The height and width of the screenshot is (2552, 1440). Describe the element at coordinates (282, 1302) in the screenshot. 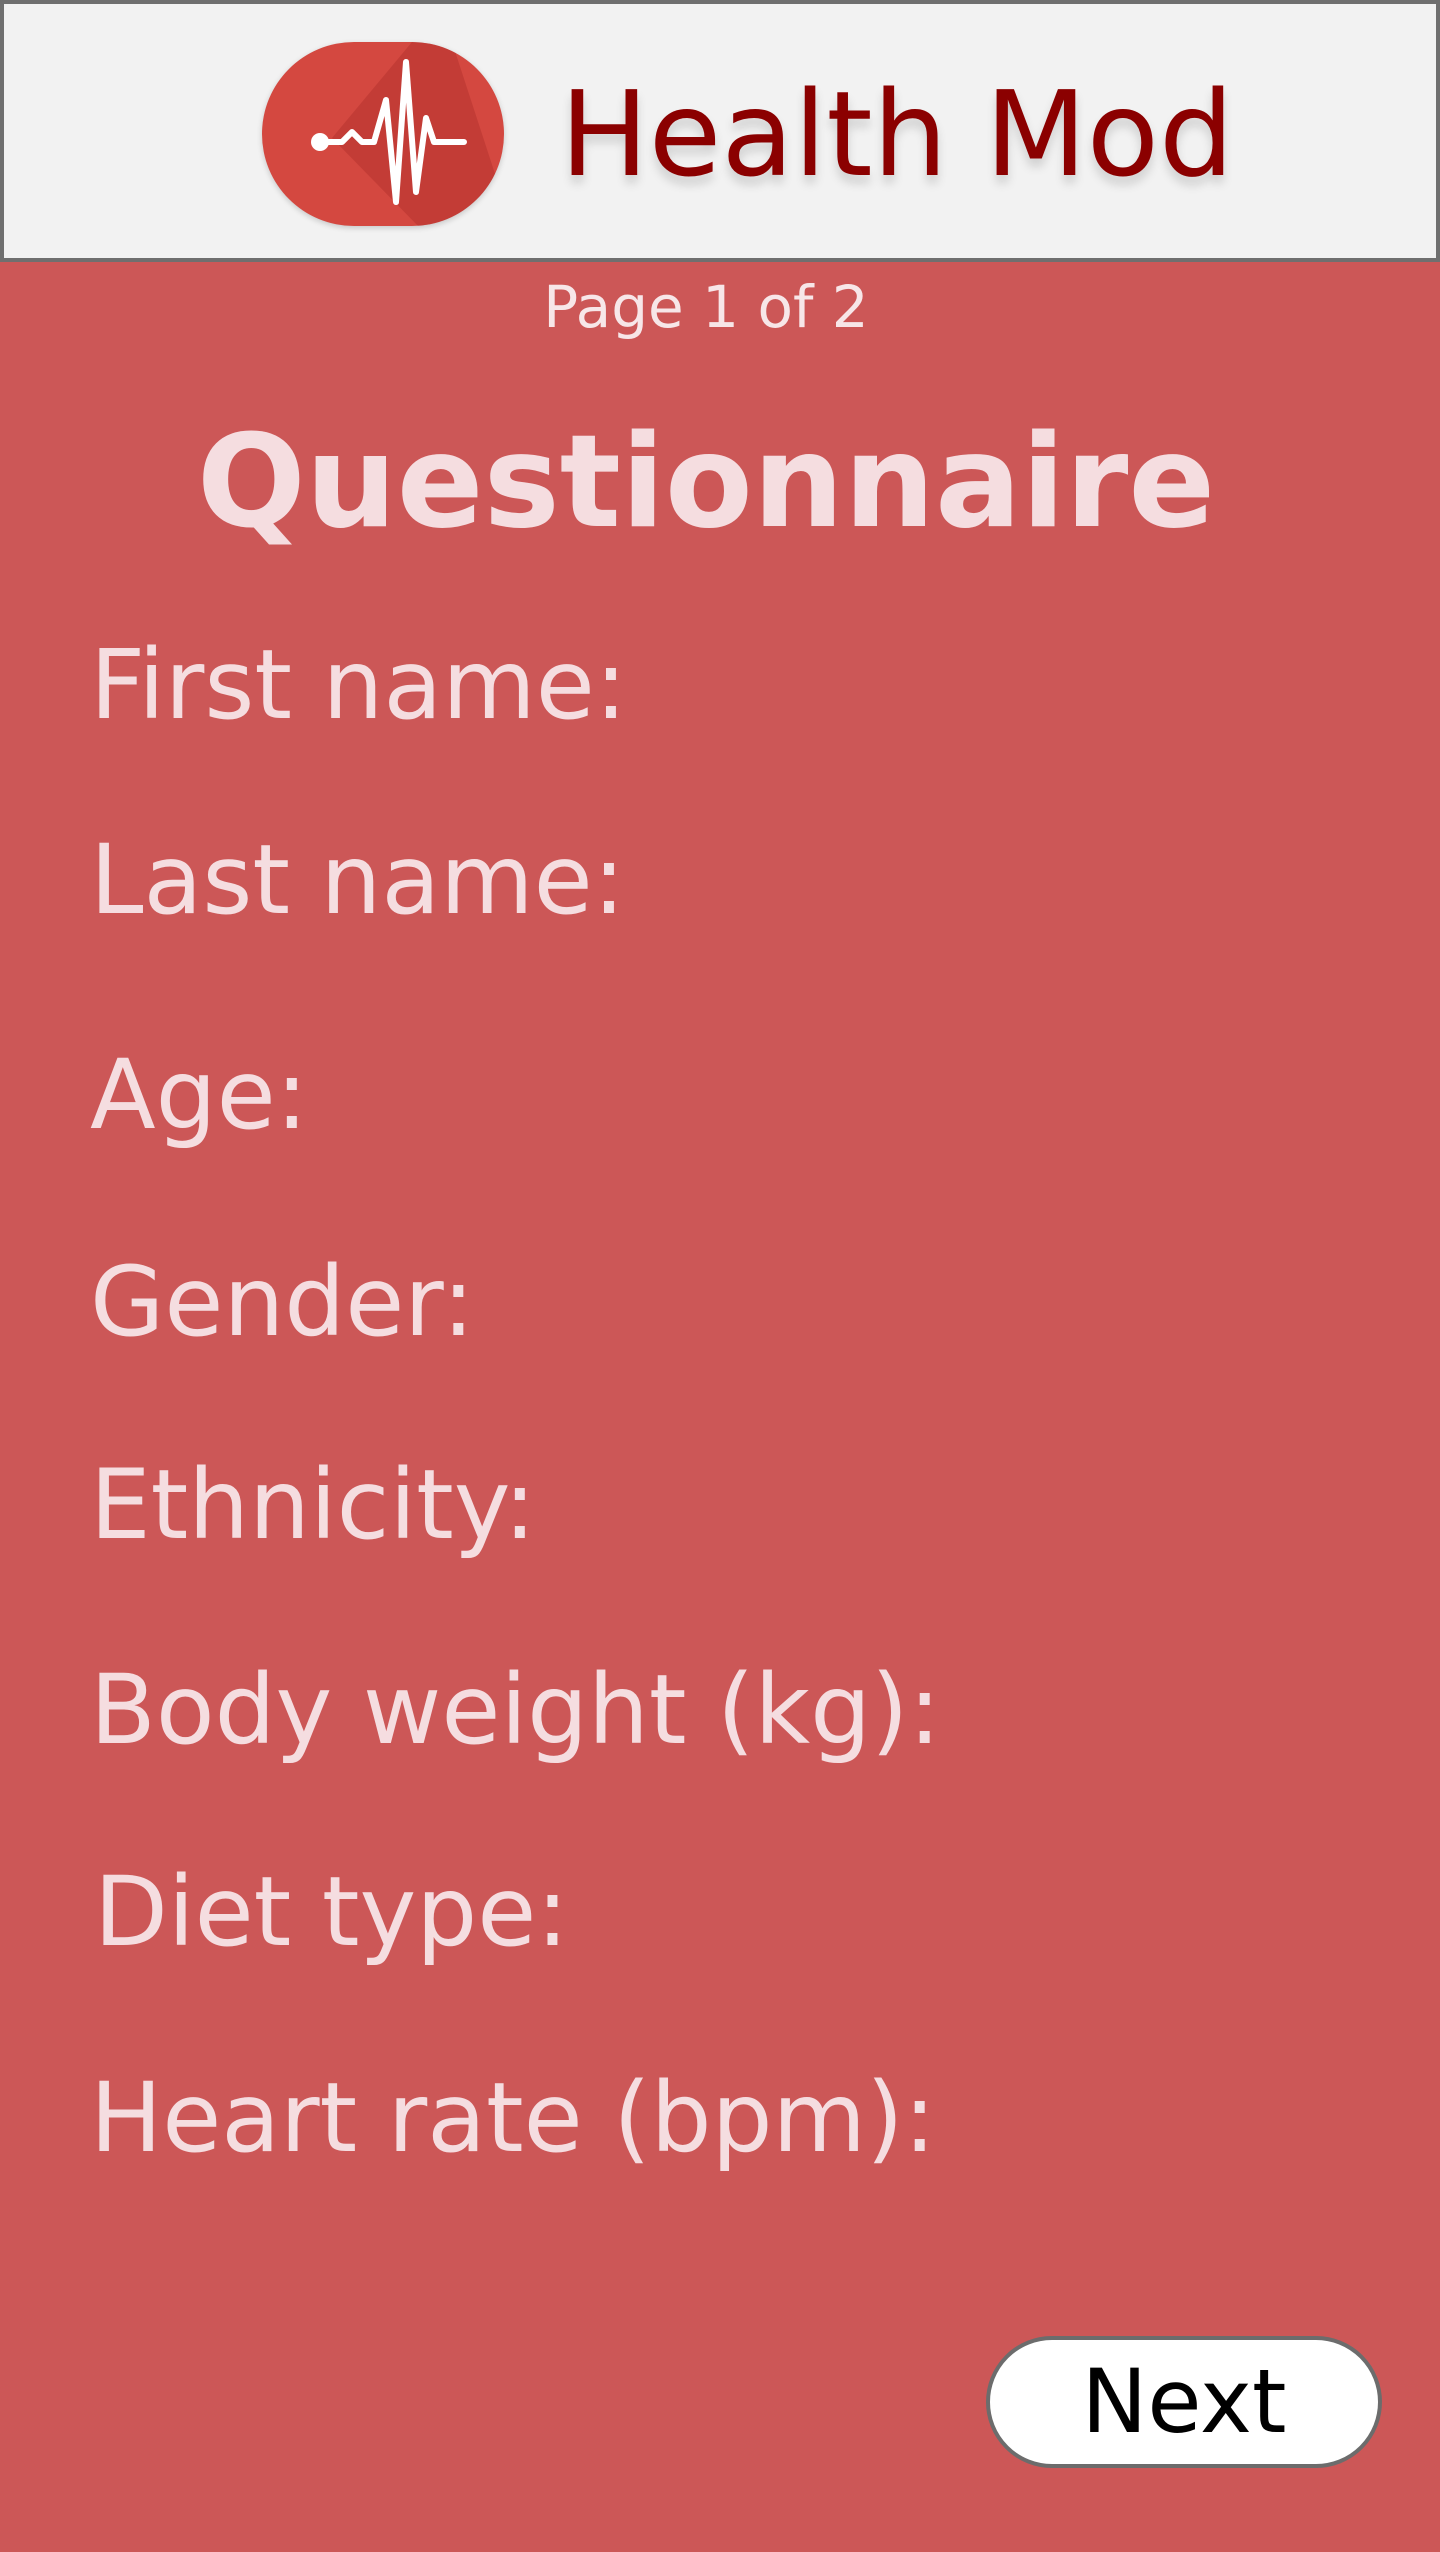

I see `gender-label: Gender:` at that location.